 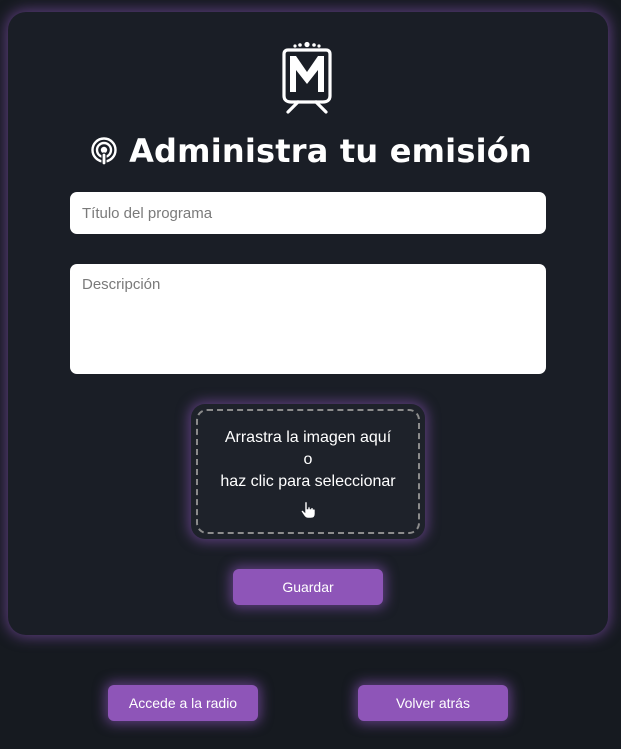 What do you see at coordinates (104, 151) in the screenshot?
I see `podcast-icon` at bounding box center [104, 151].